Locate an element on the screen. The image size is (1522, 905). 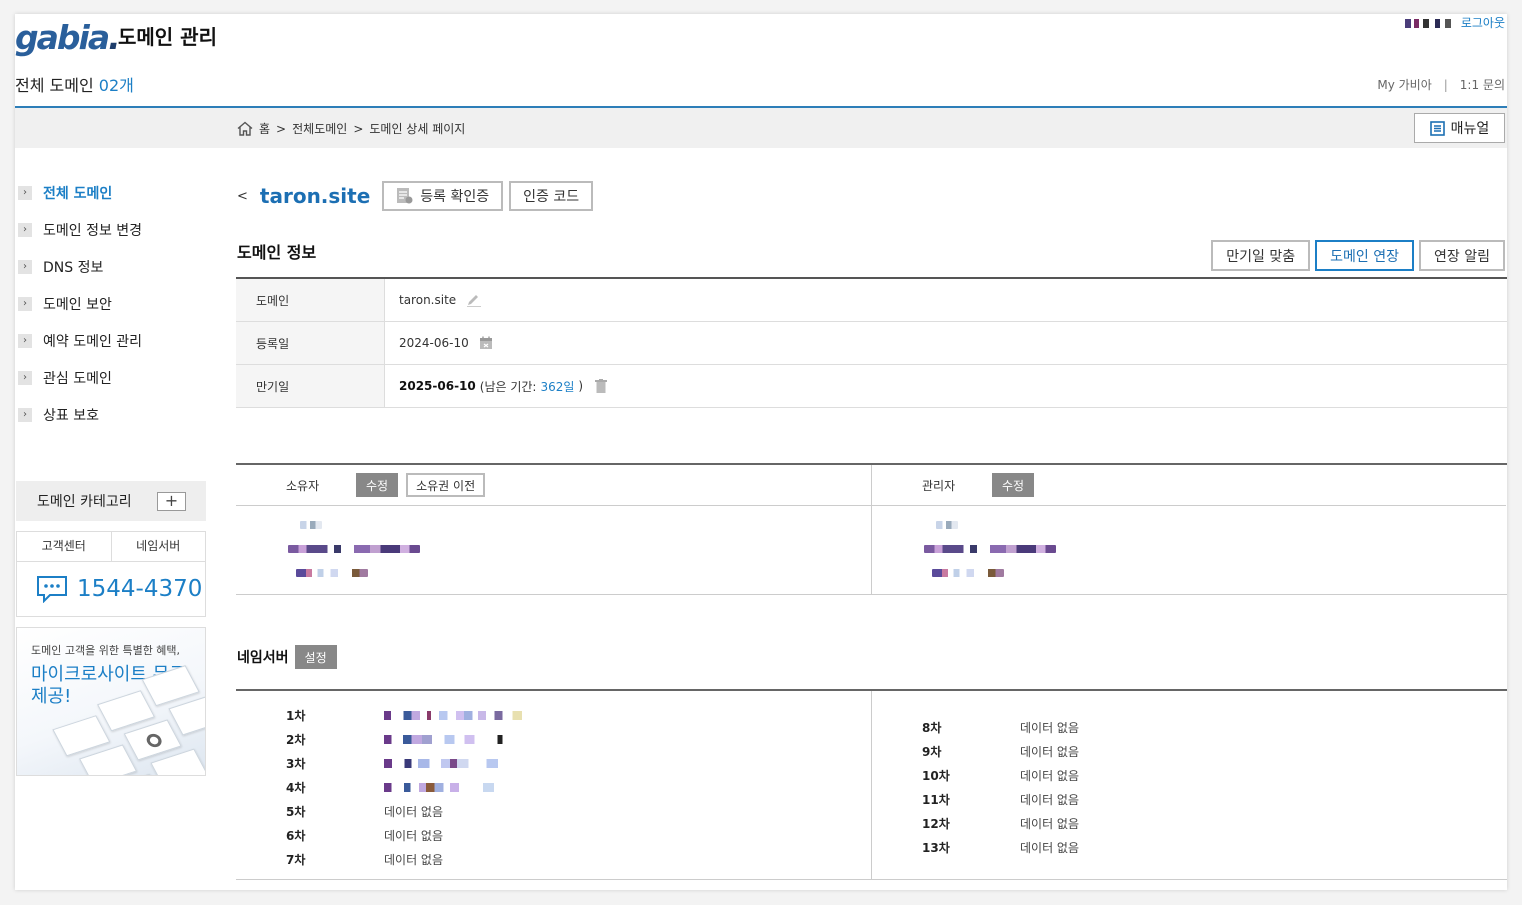
sidebar-item-domain-info-change: › 도메인 정보 변경 is located at coordinates (111, 229).